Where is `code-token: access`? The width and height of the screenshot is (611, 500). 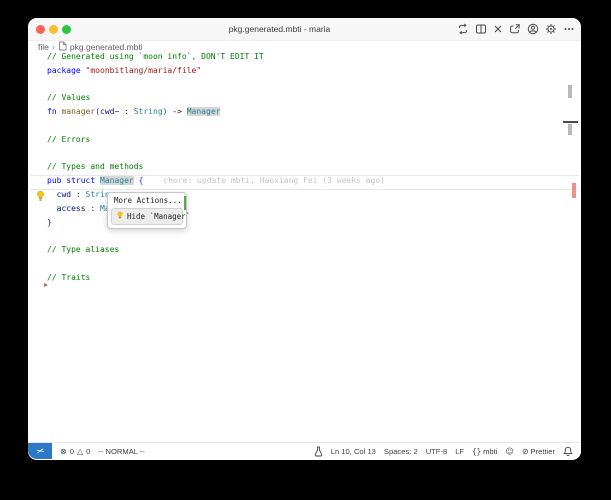
code-token: access is located at coordinates (71, 208).